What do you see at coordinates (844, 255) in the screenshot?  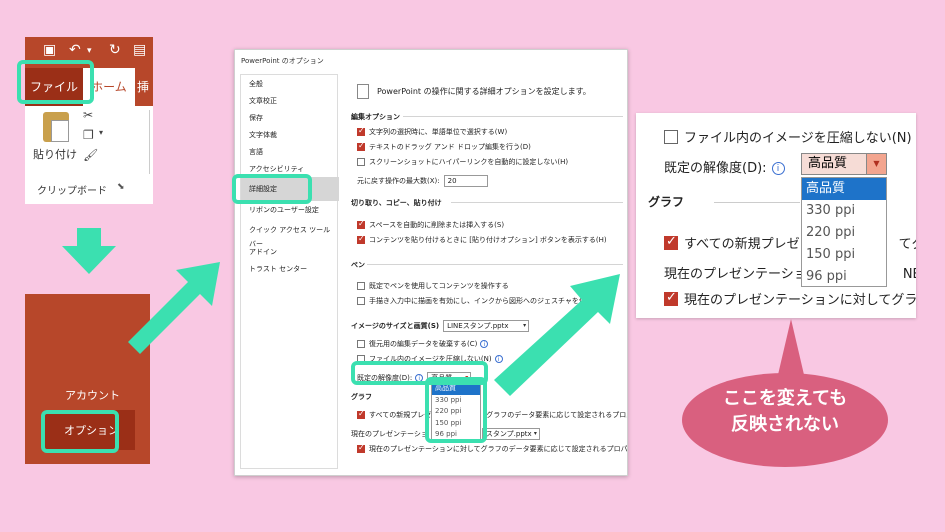 I see `resolution-option: 150 ppi` at bounding box center [844, 255].